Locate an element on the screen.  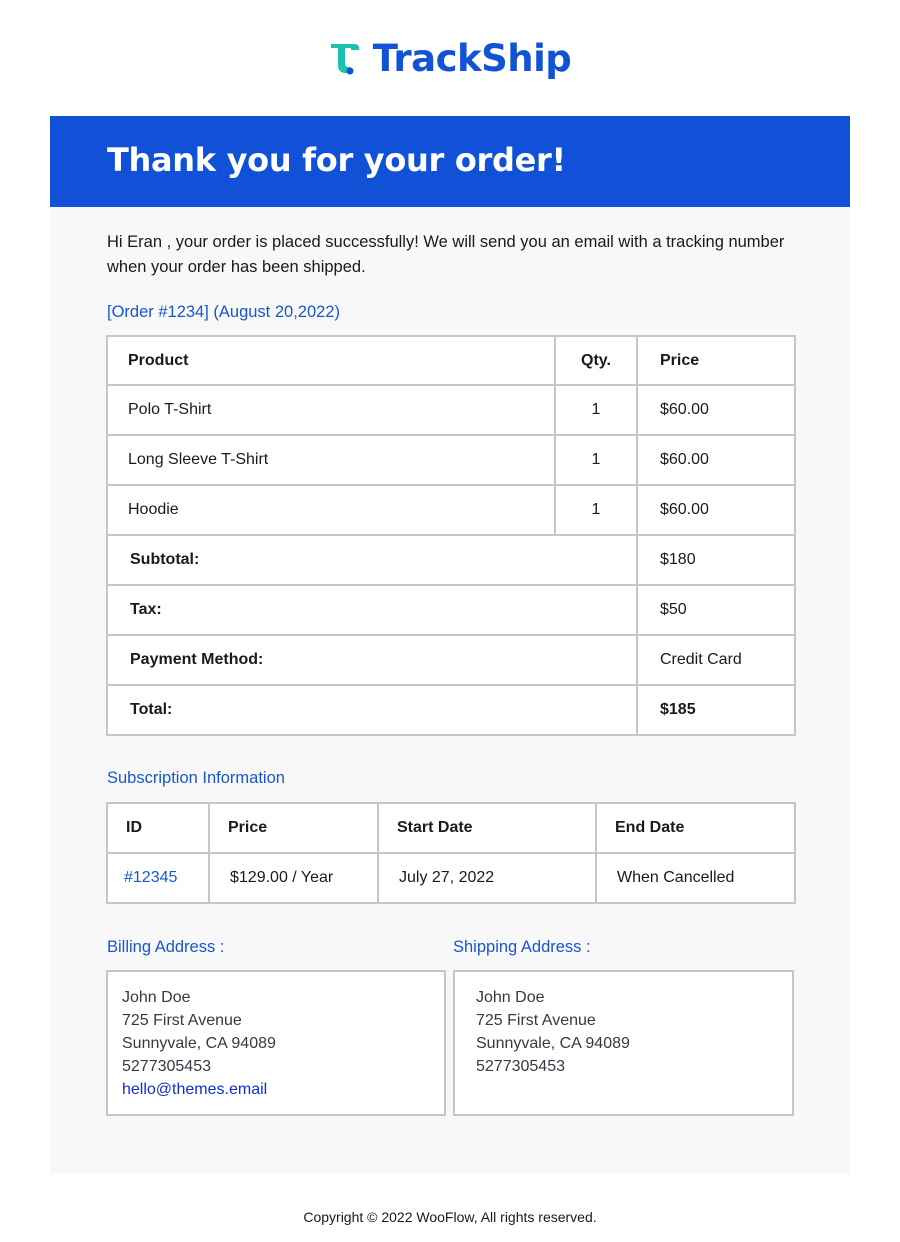
summary-row: Payment Method: Credit Card is located at coordinates (451, 660).